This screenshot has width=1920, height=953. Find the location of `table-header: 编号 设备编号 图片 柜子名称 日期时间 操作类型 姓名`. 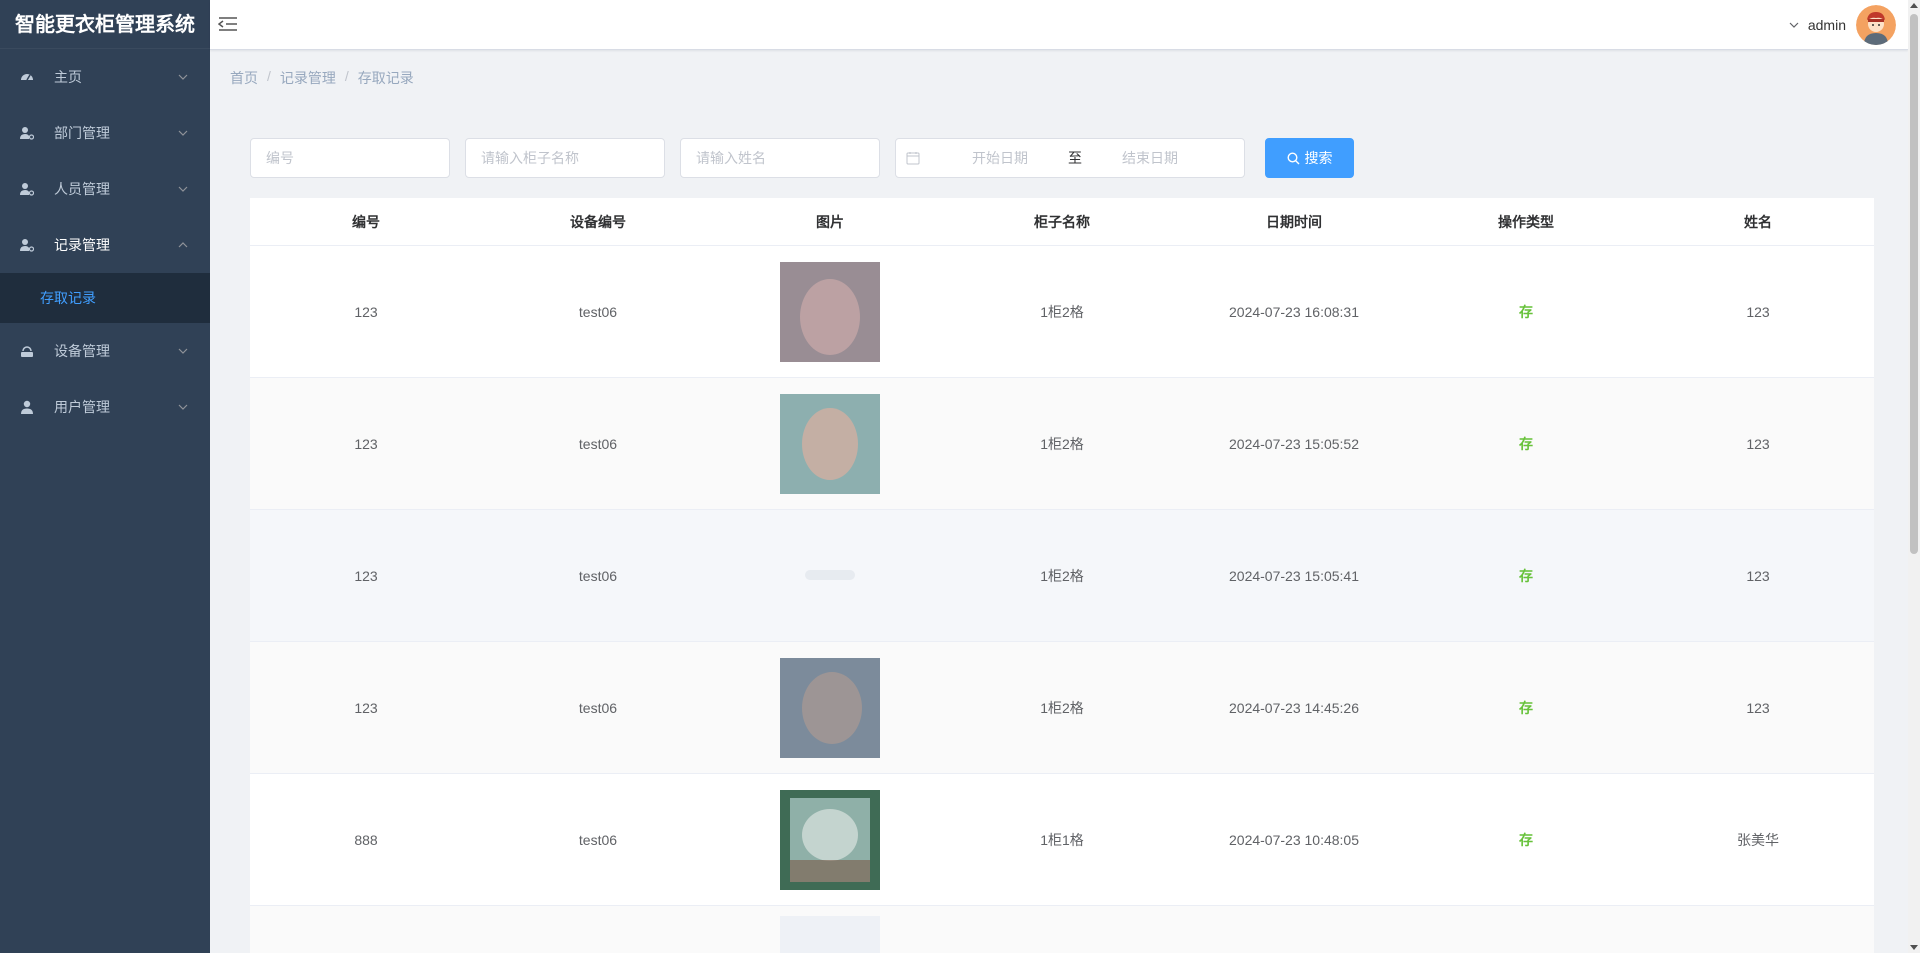

table-header: 编号 设备编号 图片 柜子名称 日期时间 操作类型 姓名 is located at coordinates (1062, 222).